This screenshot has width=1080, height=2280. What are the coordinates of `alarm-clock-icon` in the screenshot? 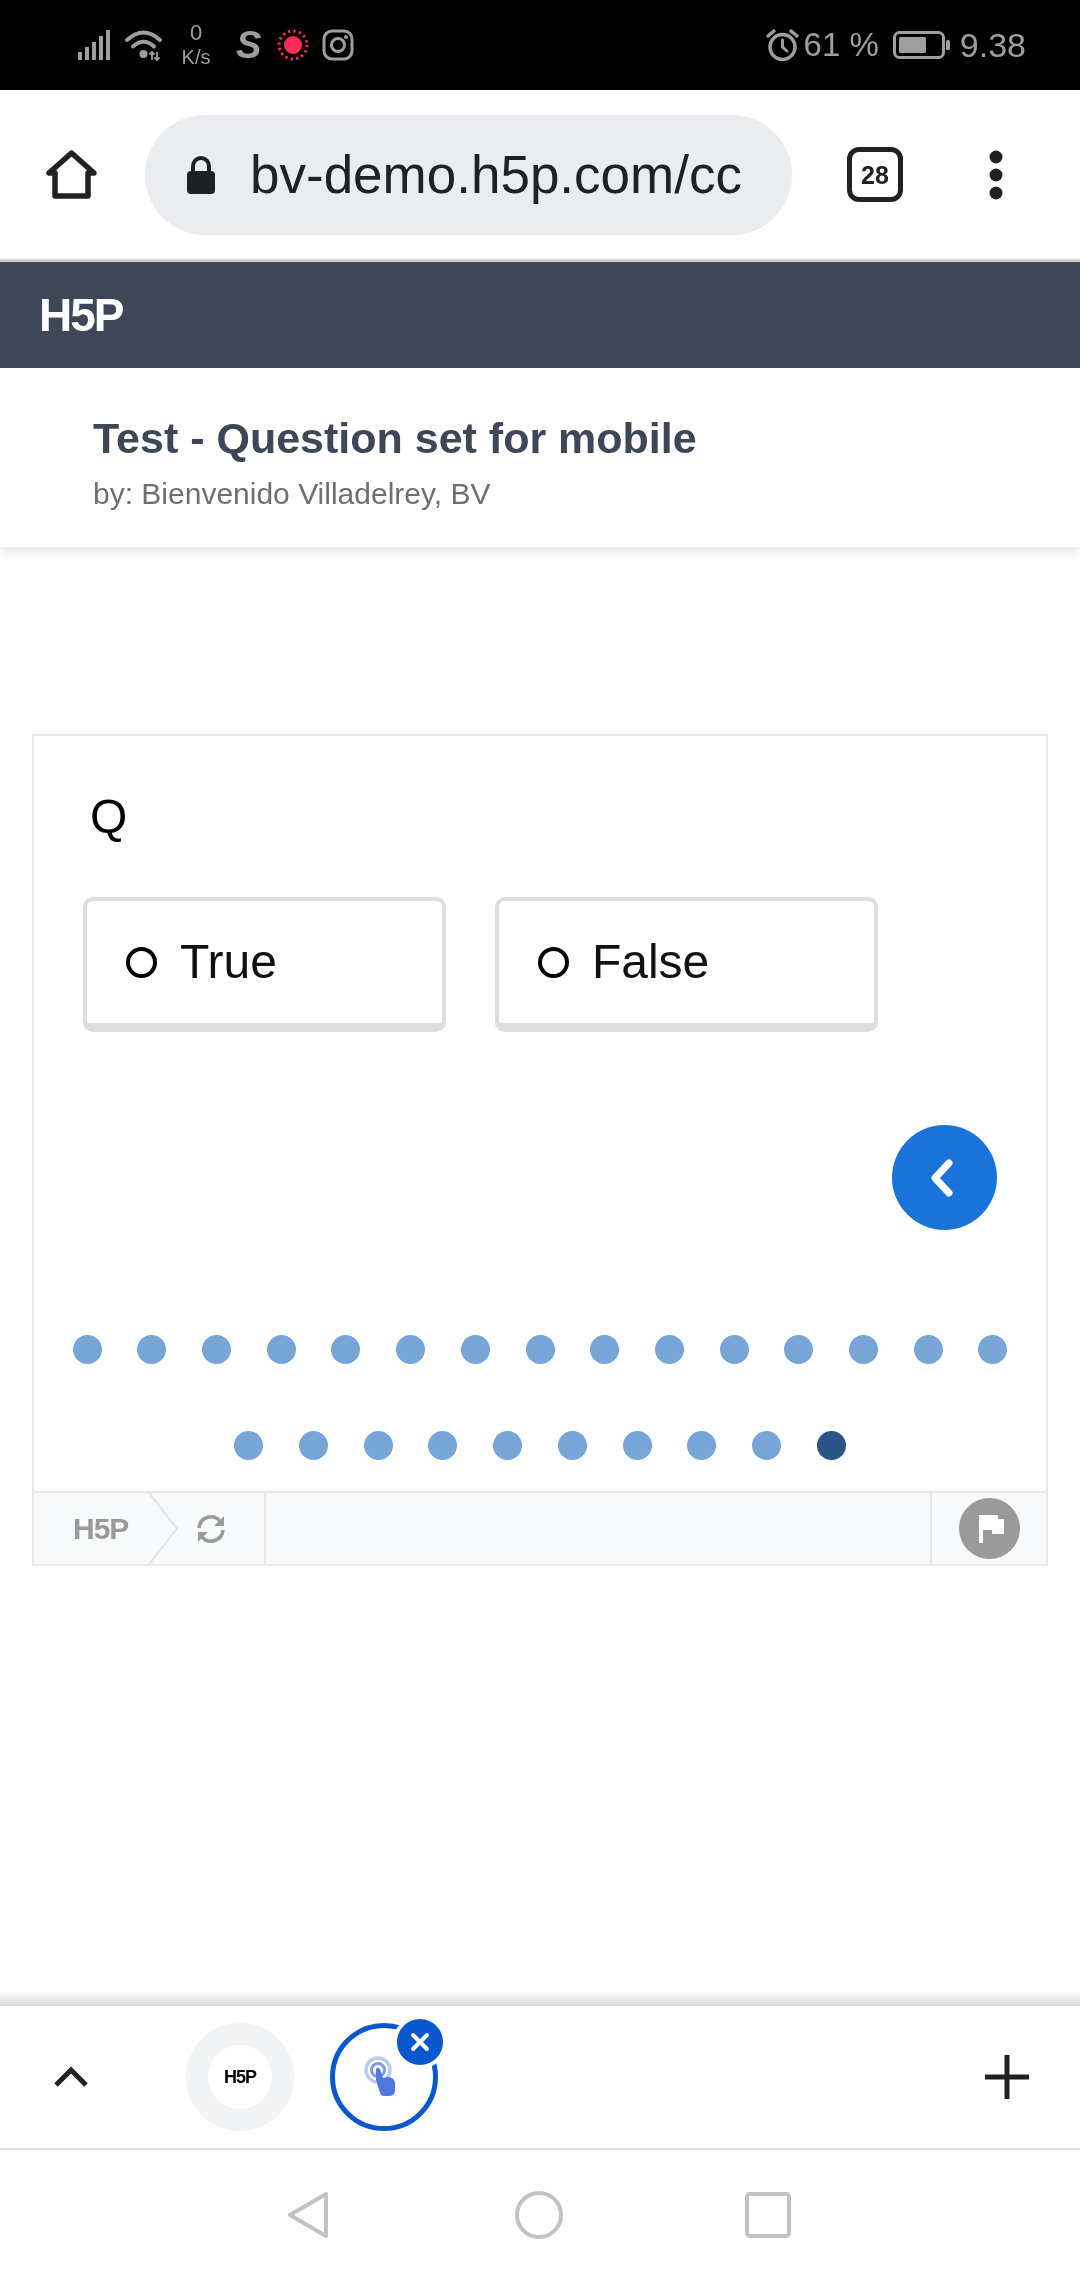 It's located at (782, 45).